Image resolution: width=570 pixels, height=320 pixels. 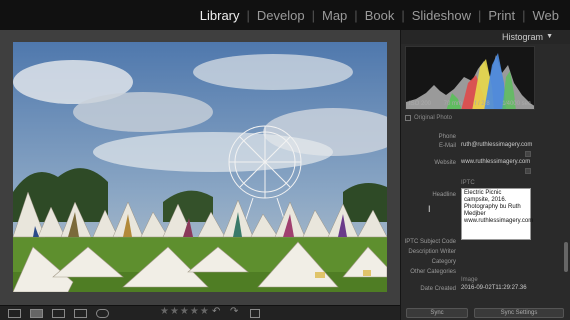 I want to click on image-section-label: Image, so click(x=469, y=280).